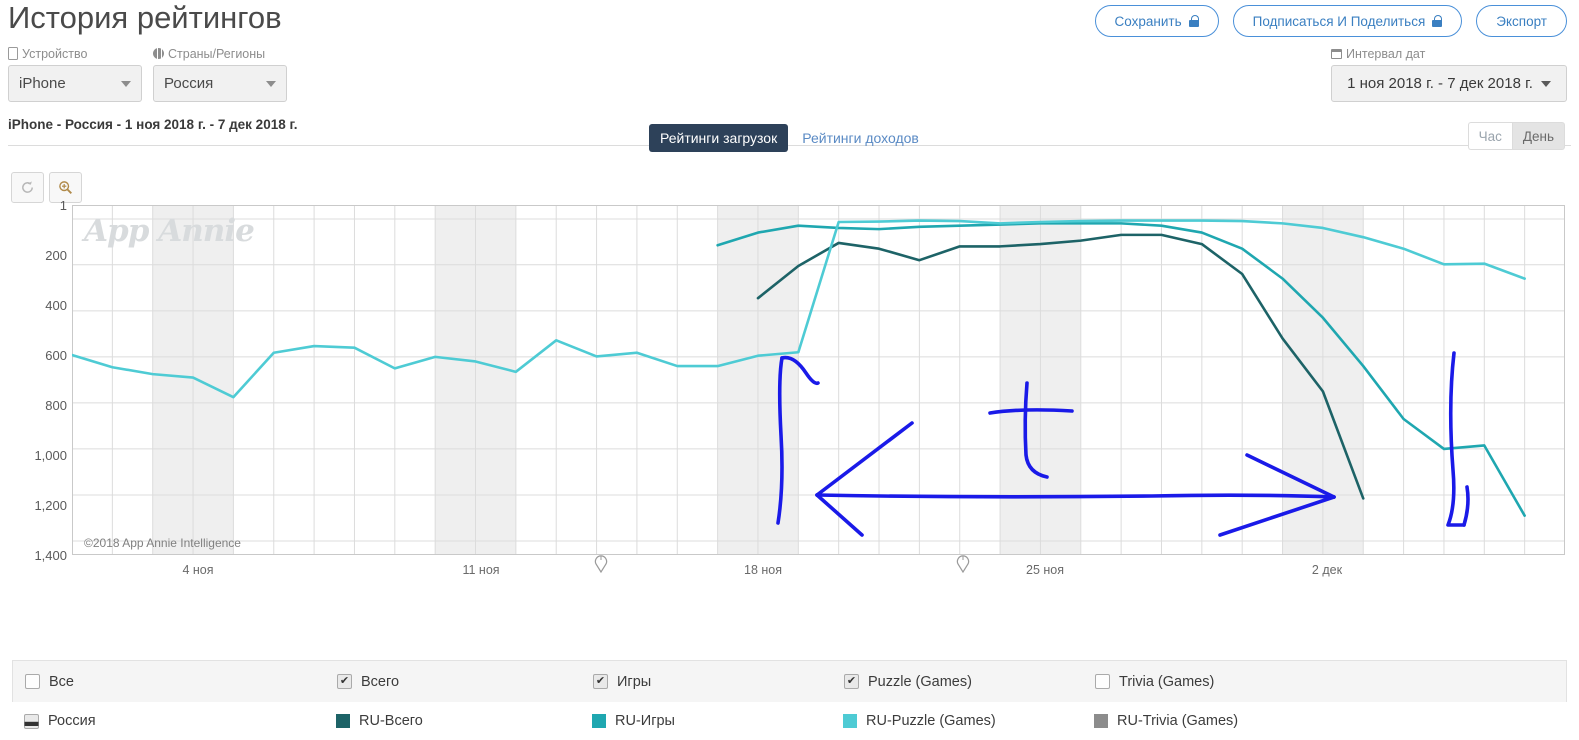 Image resolution: width=1579 pixels, height=740 pixels. What do you see at coordinates (719, 138) in the screenshot?
I see `tab-download-ranks: Рейтинги загрузок` at bounding box center [719, 138].